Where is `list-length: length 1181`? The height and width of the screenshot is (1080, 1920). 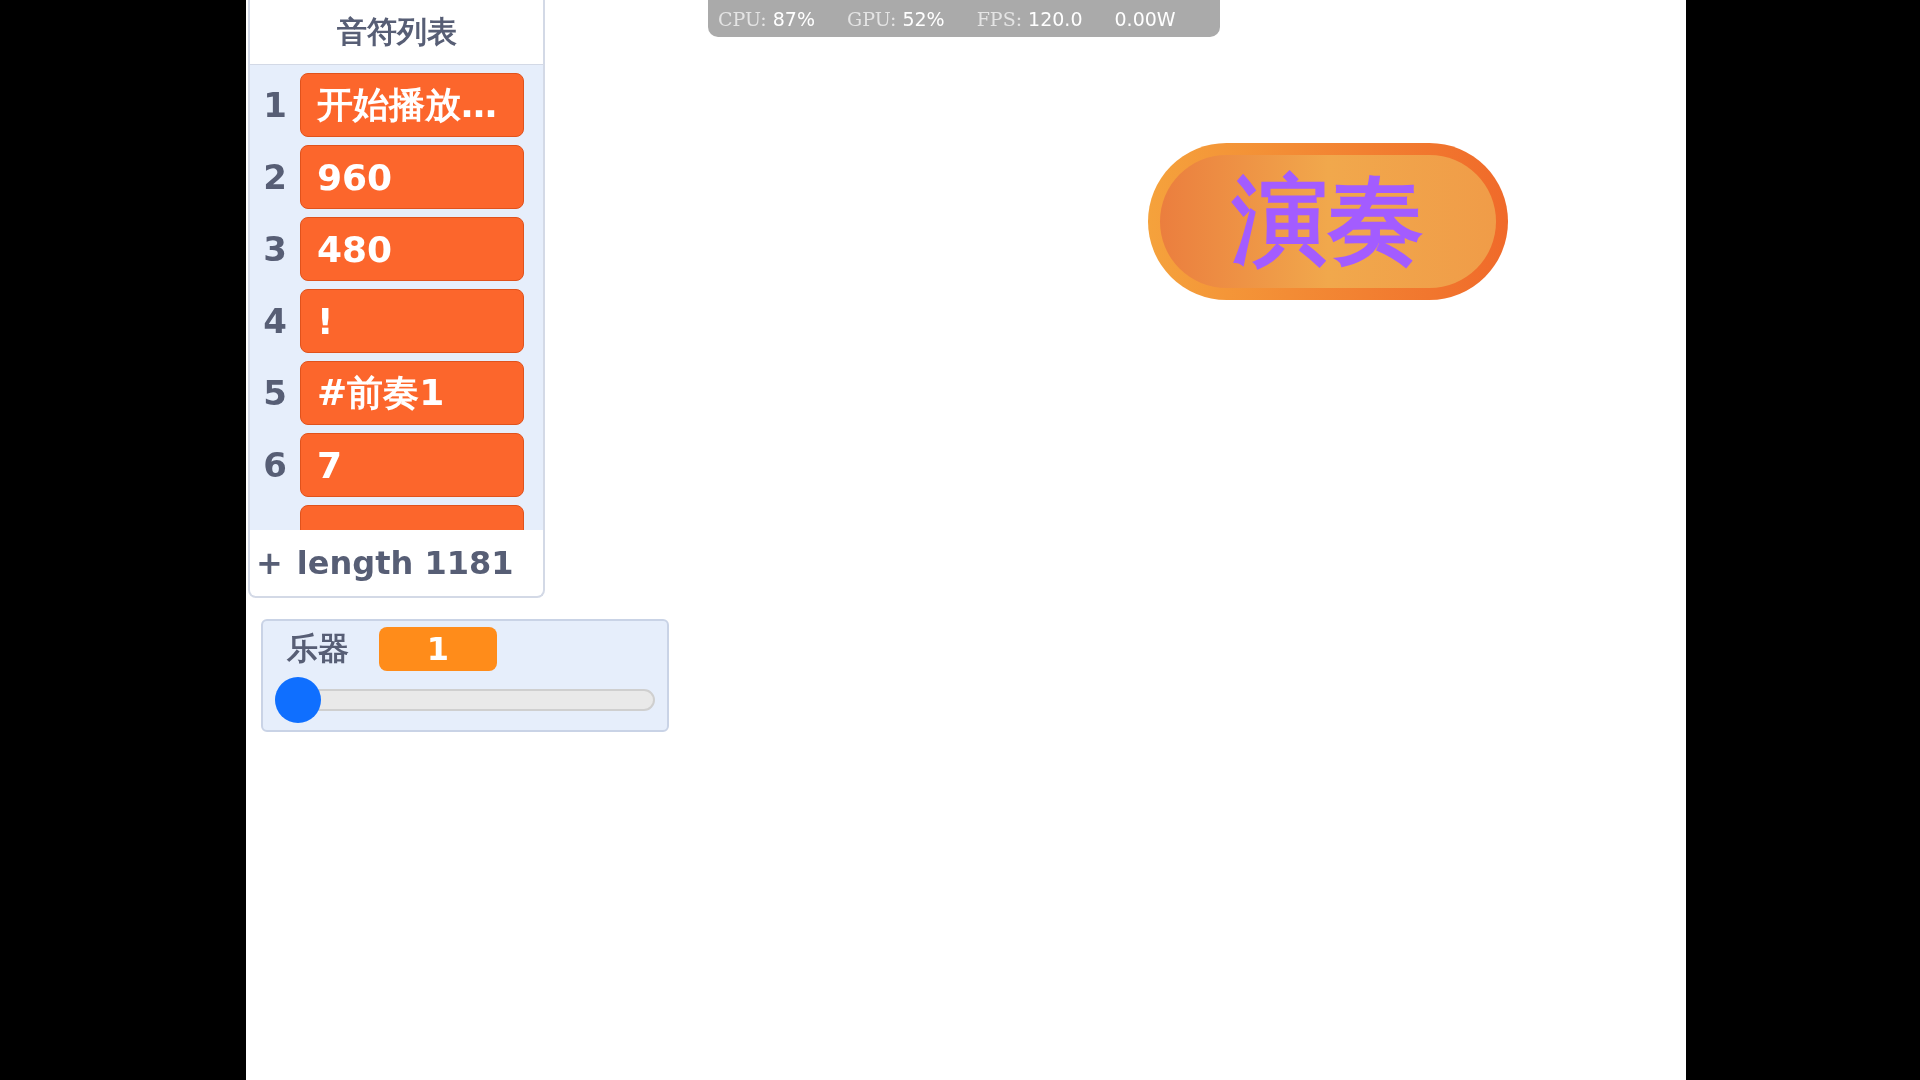
list-length: length 1181 is located at coordinates (405, 563).